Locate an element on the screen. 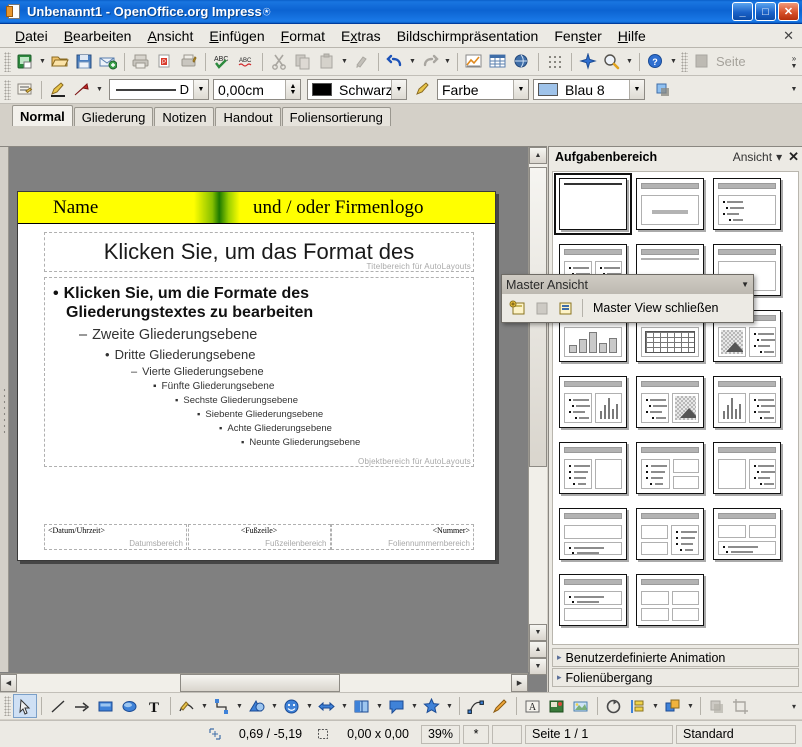 This screenshot has width=802, height=747. master-view-toolbar: Master Ansicht ▼ Master View schließen is located at coordinates (627, 298).